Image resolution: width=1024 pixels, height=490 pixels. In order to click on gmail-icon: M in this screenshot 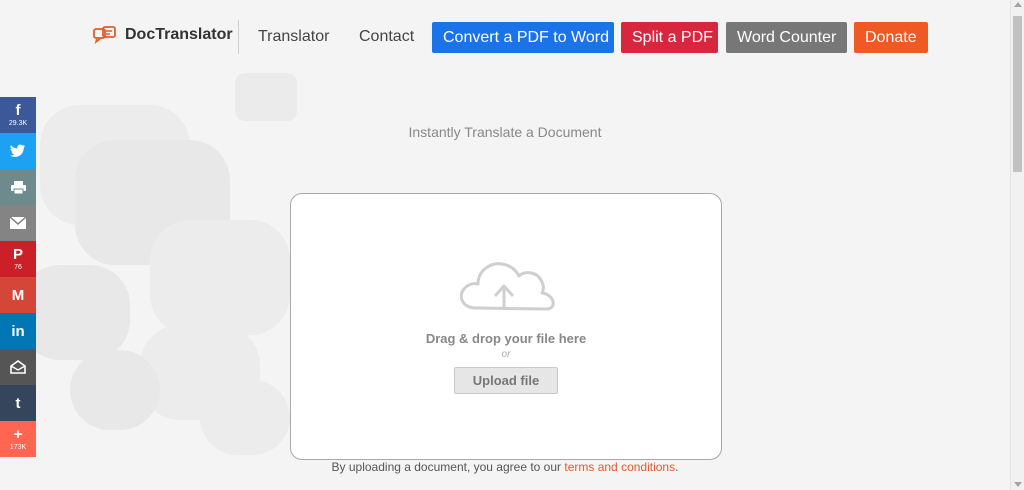, I will do `click(18, 295)`.